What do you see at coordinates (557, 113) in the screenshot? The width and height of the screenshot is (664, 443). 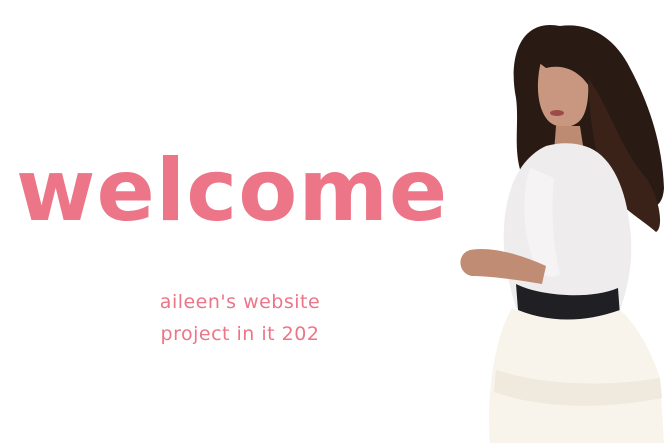 I see `lips` at bounding box center [557, 113].